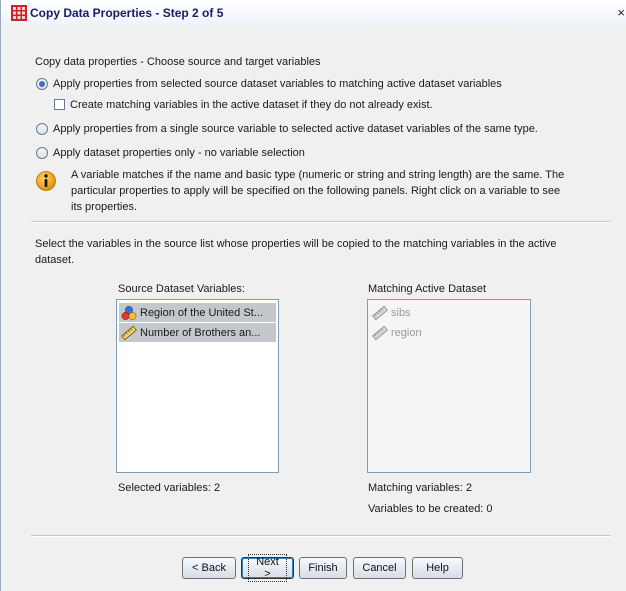  Describe the element at coordinates (42, 129) in the screenshot. I see `radio-apply-single` at that location.